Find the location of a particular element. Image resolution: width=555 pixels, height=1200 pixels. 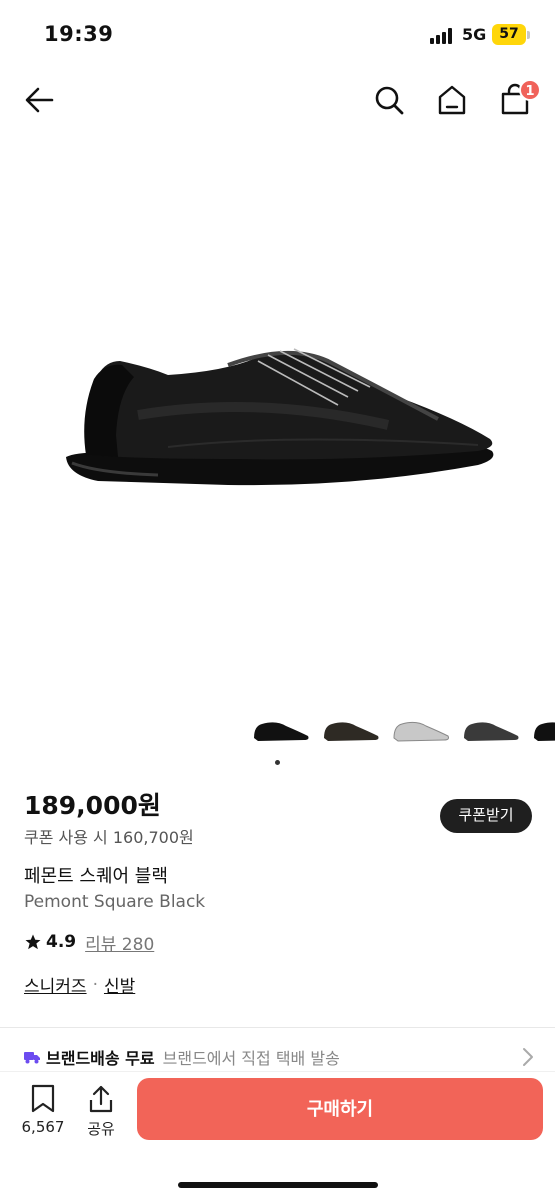

category-breadcrumb: 스니커즈 · 신발 is located at coordinates (79, 985).